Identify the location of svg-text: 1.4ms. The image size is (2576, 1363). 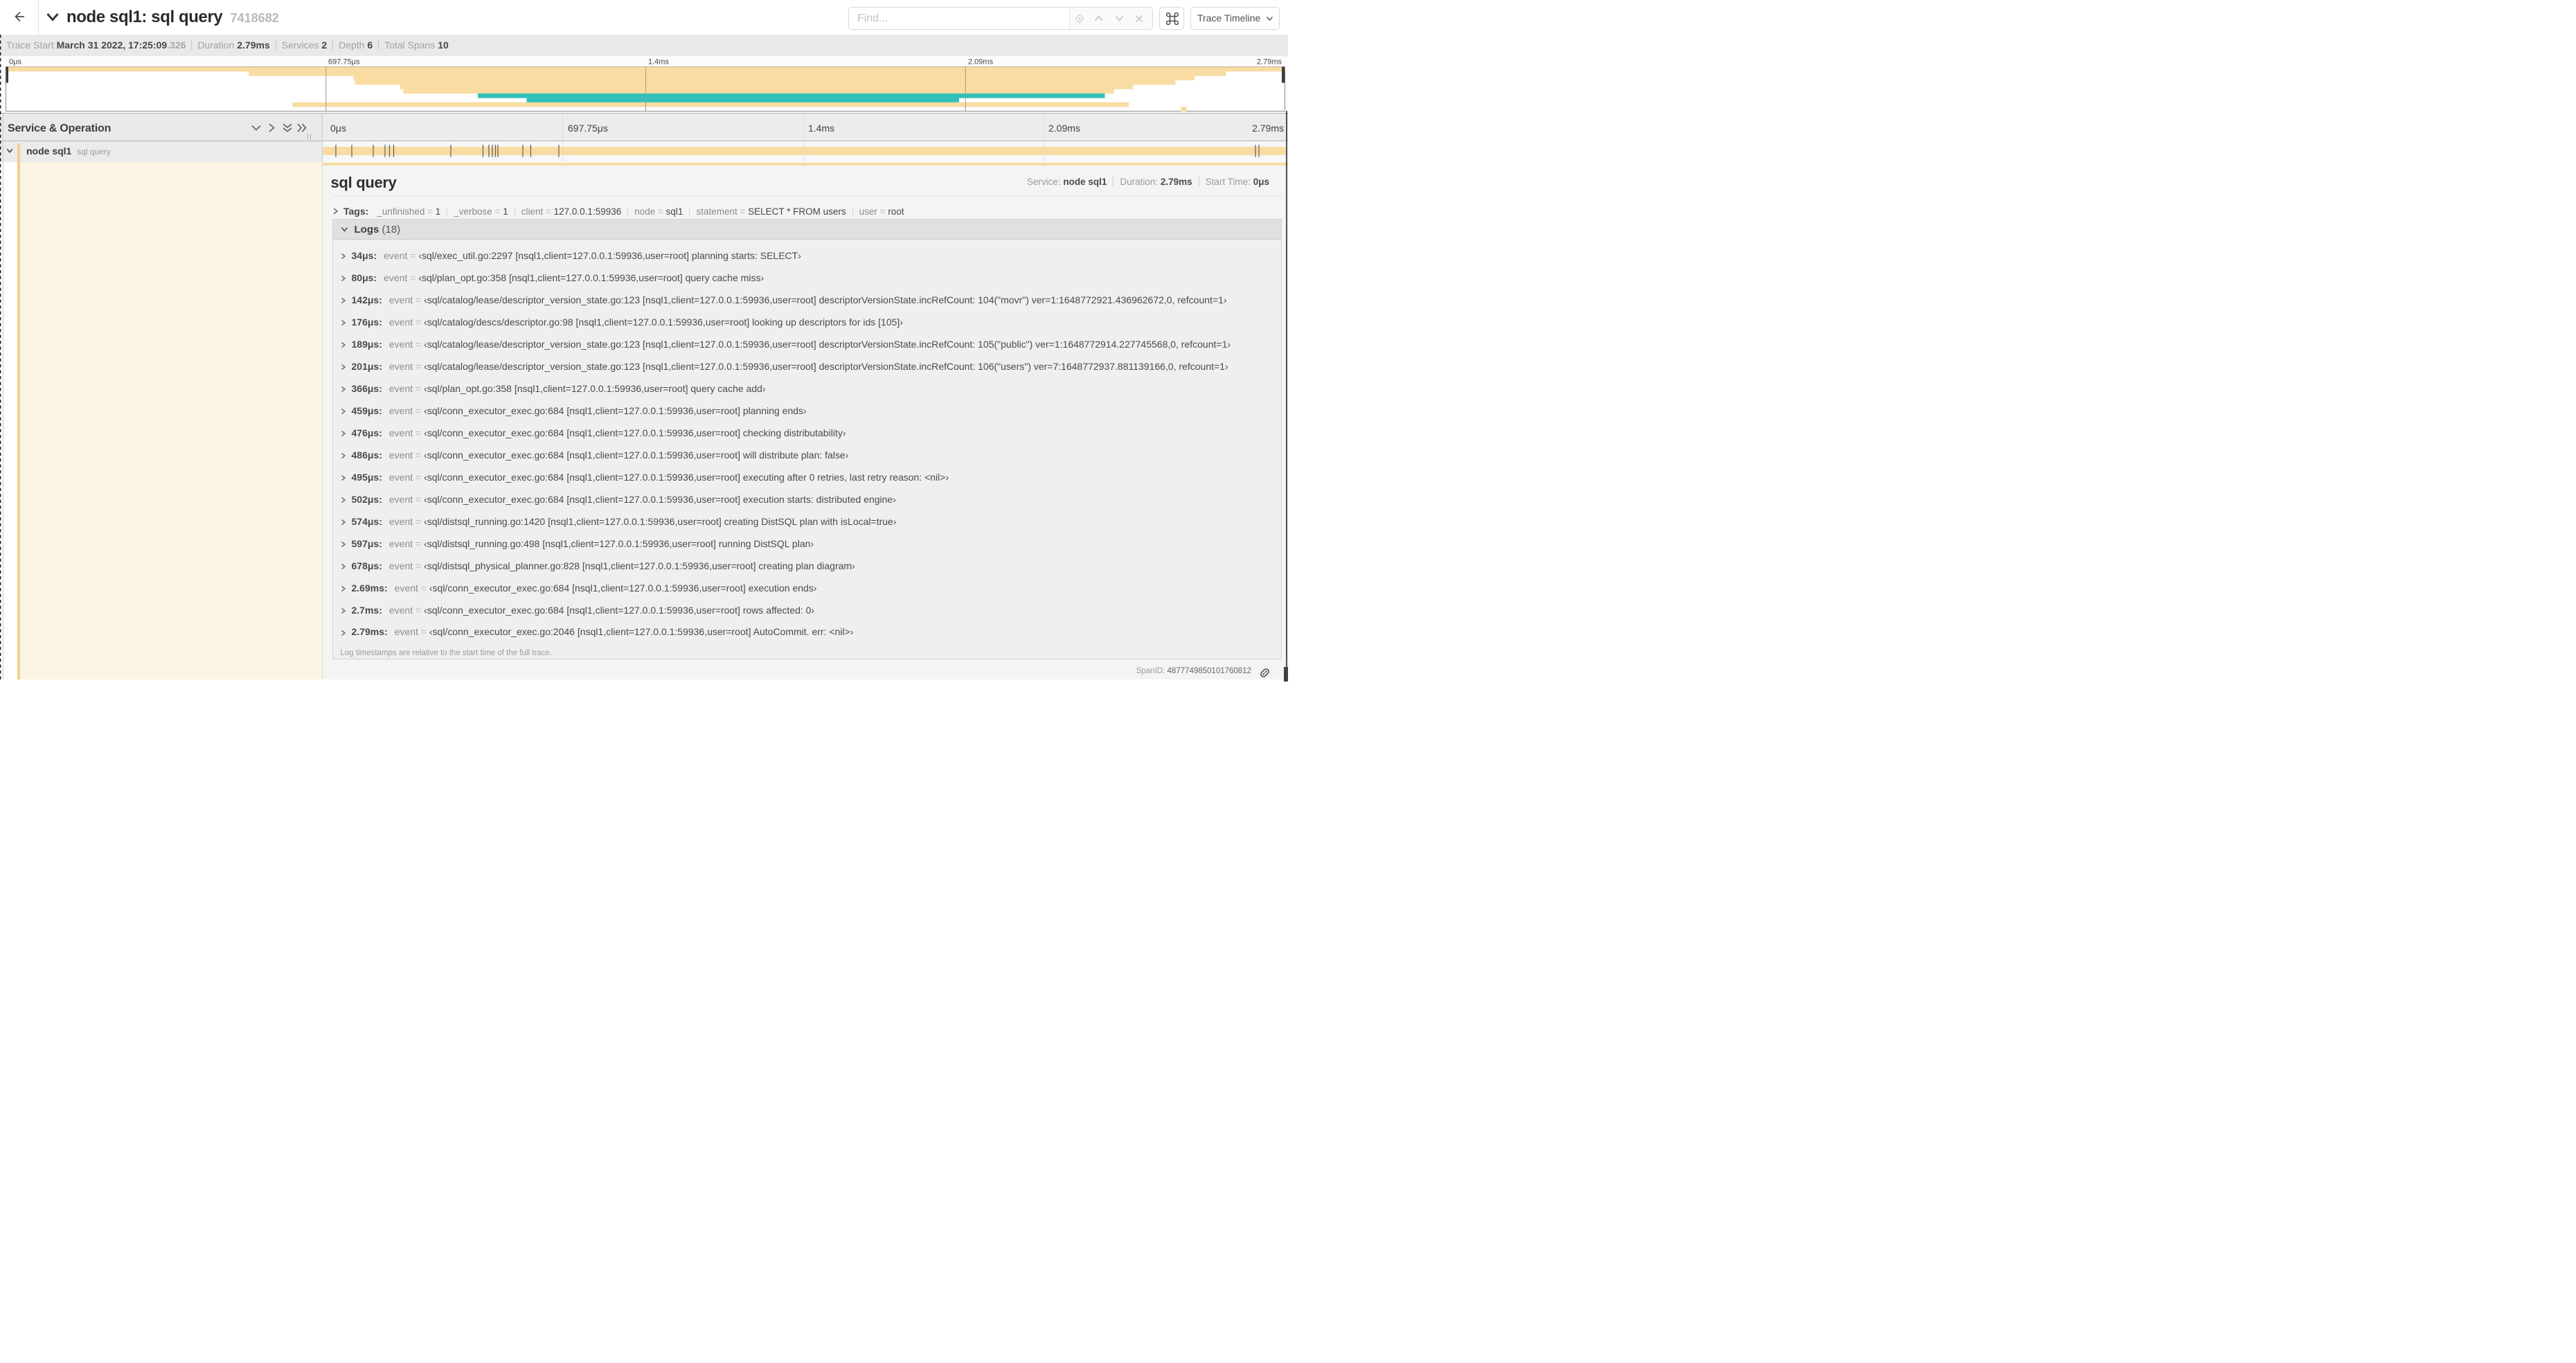
(658, 62).